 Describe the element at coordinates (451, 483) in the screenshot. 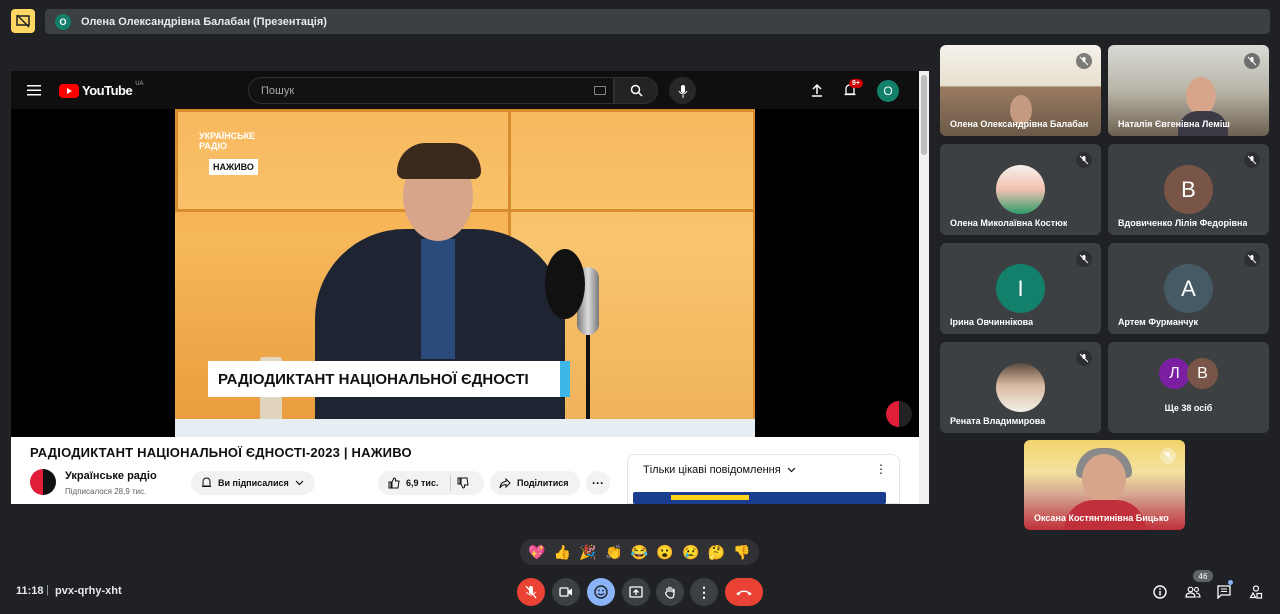

I see `like-divider` at that location.